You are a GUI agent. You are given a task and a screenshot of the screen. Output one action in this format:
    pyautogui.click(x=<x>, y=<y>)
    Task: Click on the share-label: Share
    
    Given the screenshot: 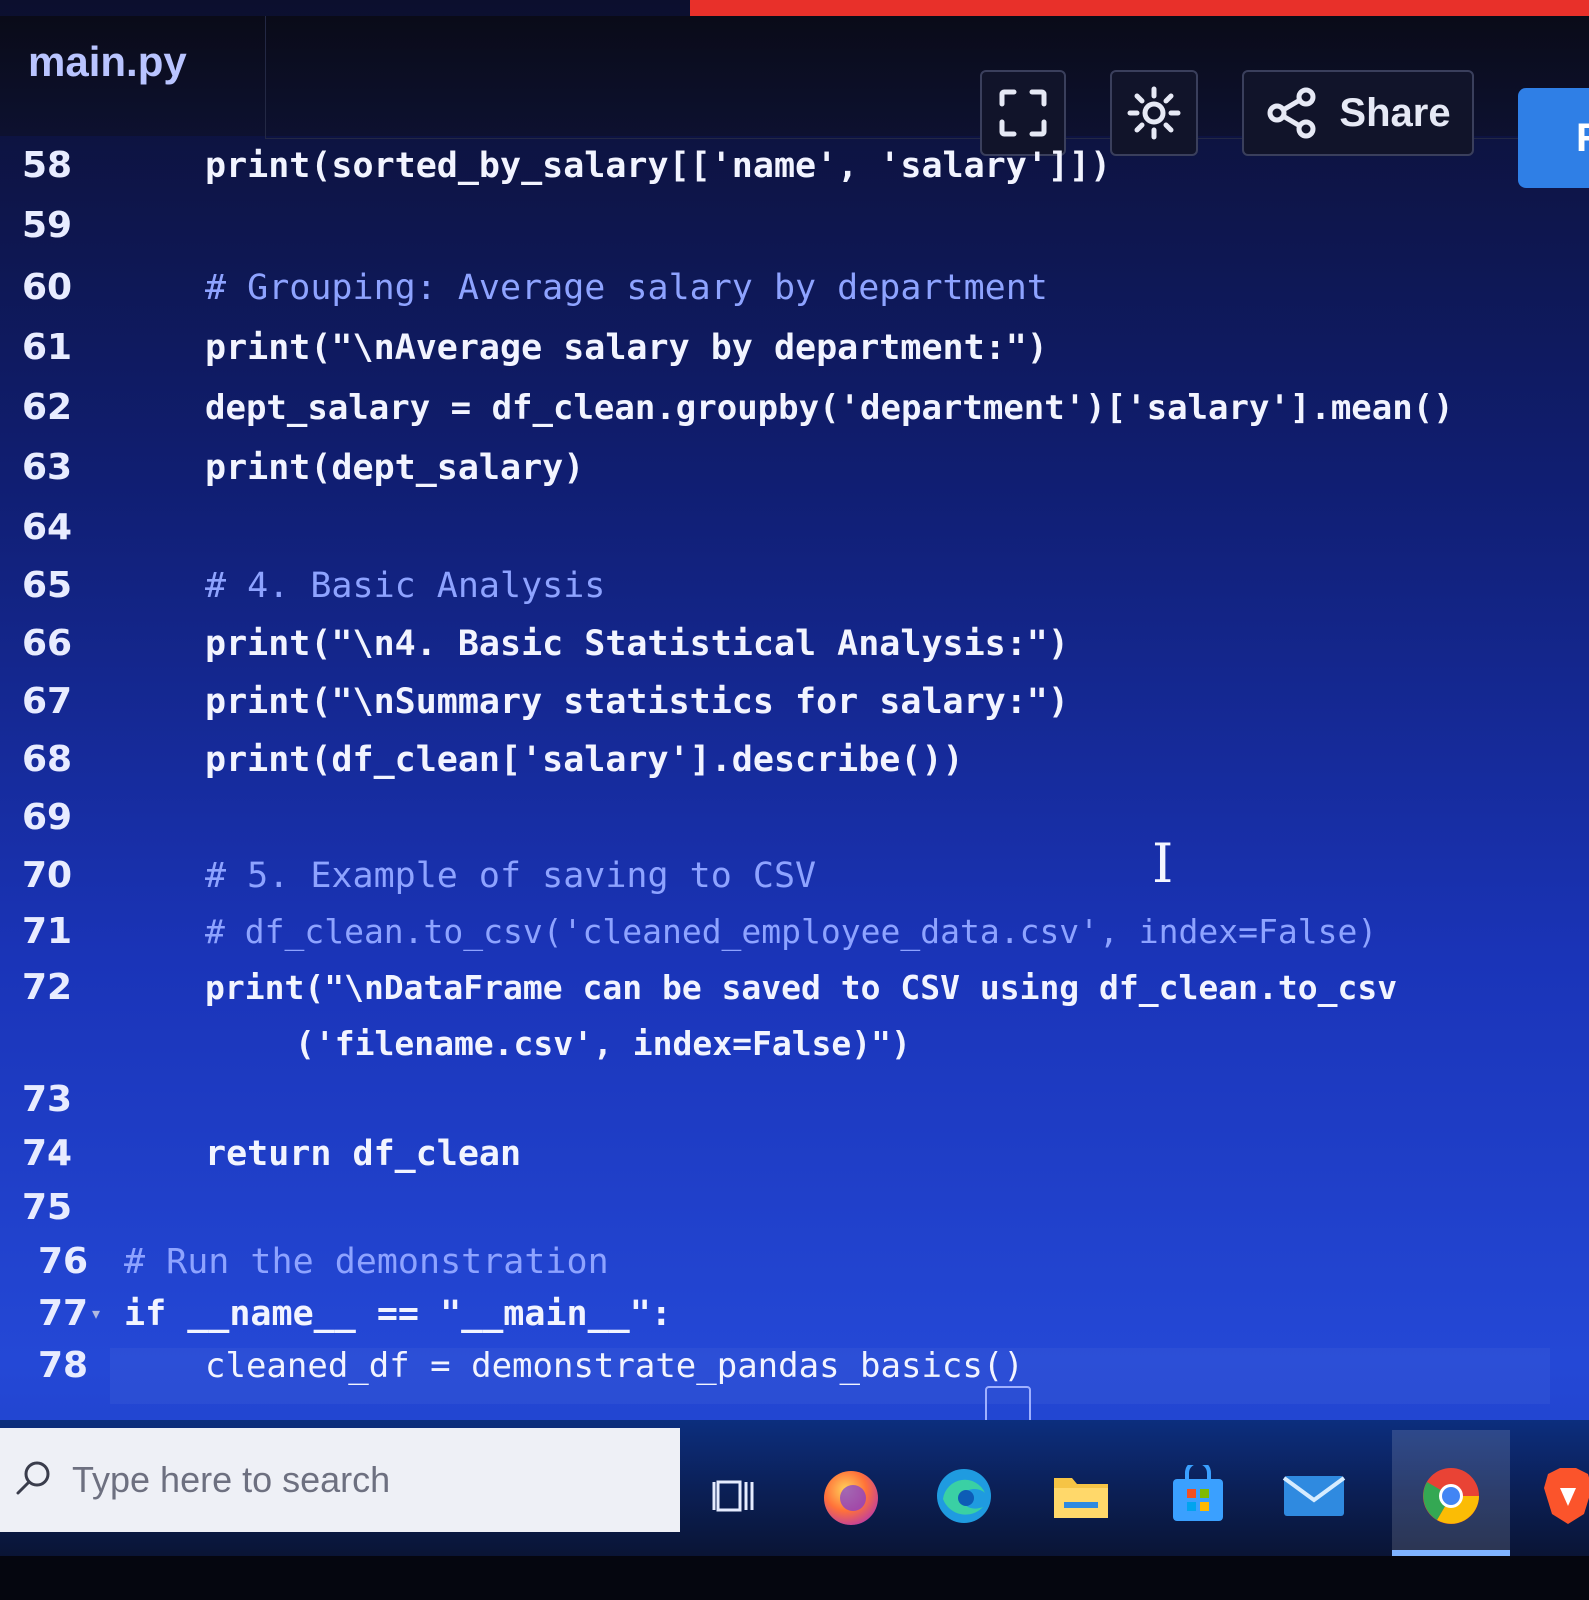 What is the action you would take?
    pyautogui.click(x=1395, y=112)
    